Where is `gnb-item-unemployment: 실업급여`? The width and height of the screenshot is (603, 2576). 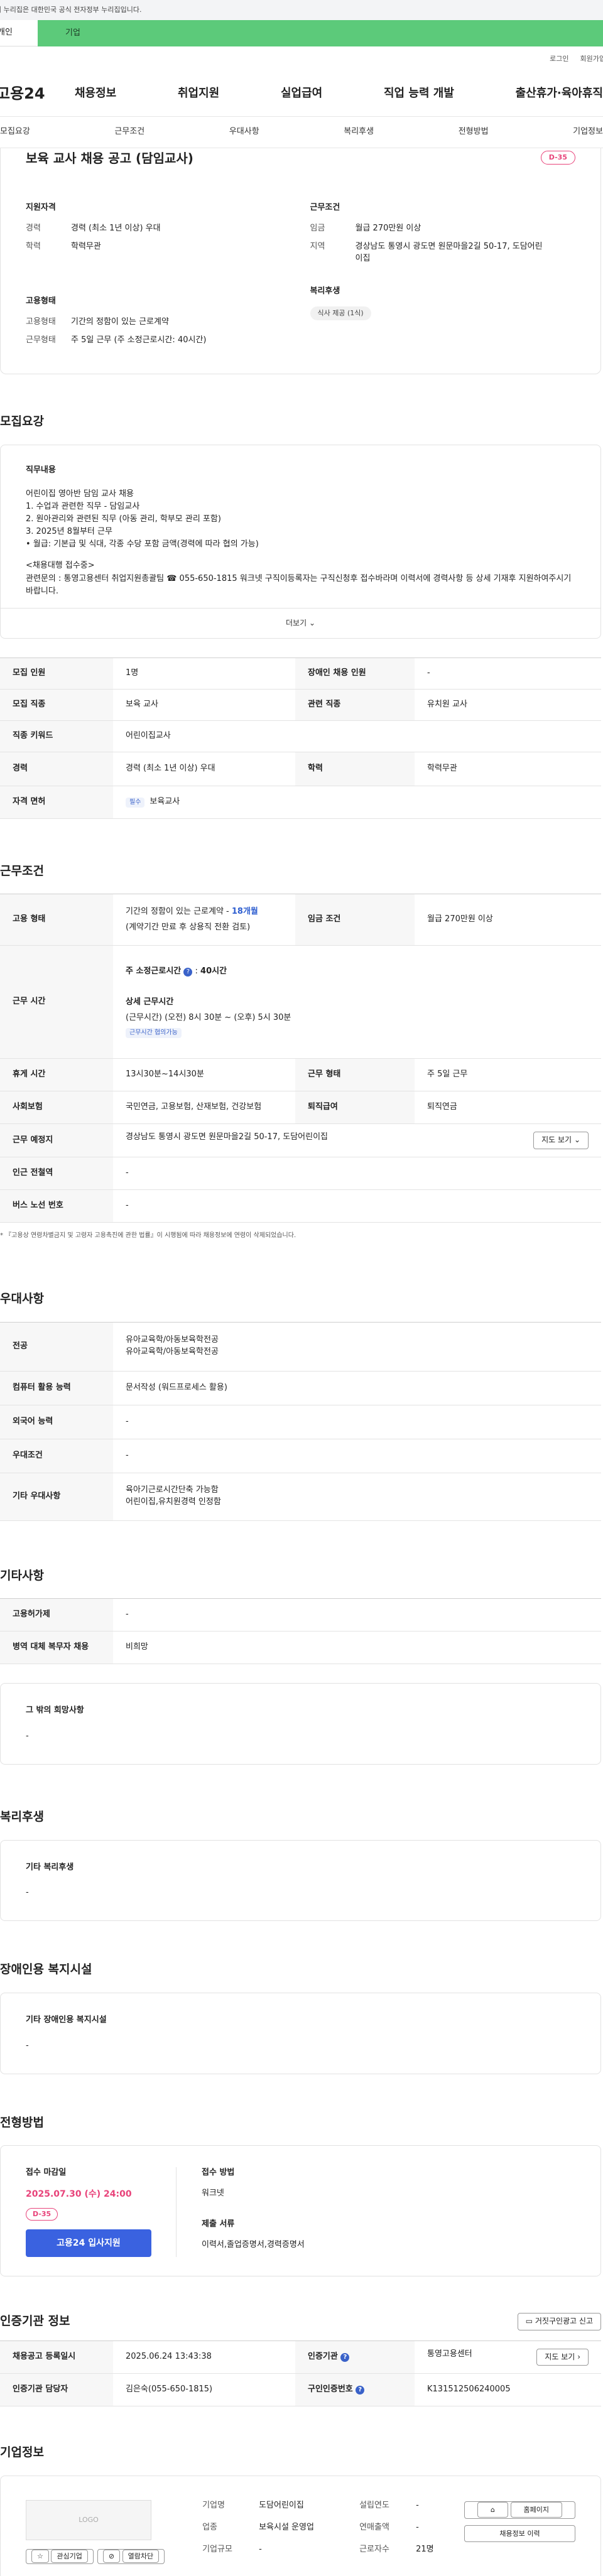 gnb-item-unemployment: 실업급여 is located at coordinates (301, 94).